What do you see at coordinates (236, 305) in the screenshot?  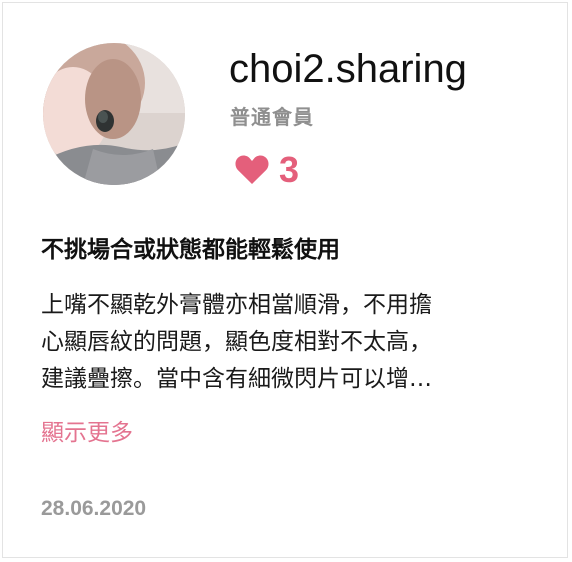 I see `review-line: 上嘴不顯乾外膏體亦相當順滑，不用擔` at bounding box center [236, 305].